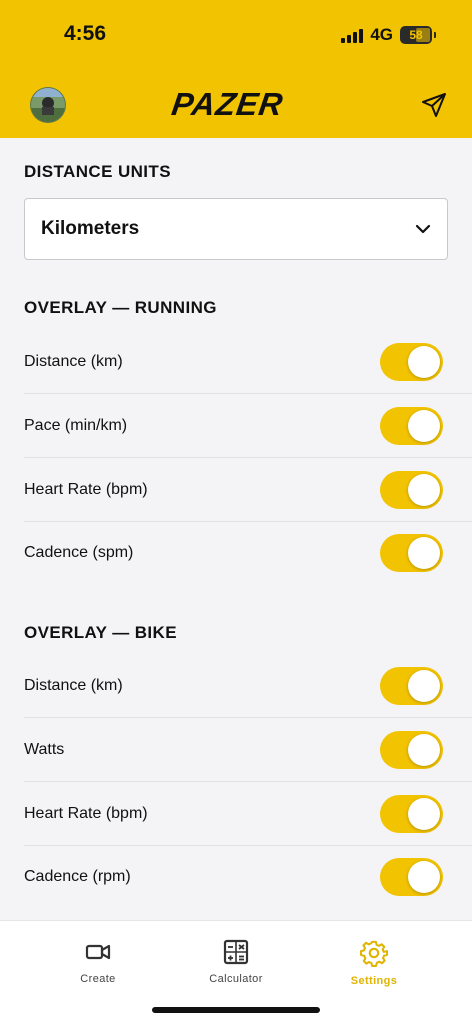 The height and width of the screenshot is (1024, 472). Describe the element at coordinates (98, 952) in the screenshot. I see `video-camera-icon` at that location.